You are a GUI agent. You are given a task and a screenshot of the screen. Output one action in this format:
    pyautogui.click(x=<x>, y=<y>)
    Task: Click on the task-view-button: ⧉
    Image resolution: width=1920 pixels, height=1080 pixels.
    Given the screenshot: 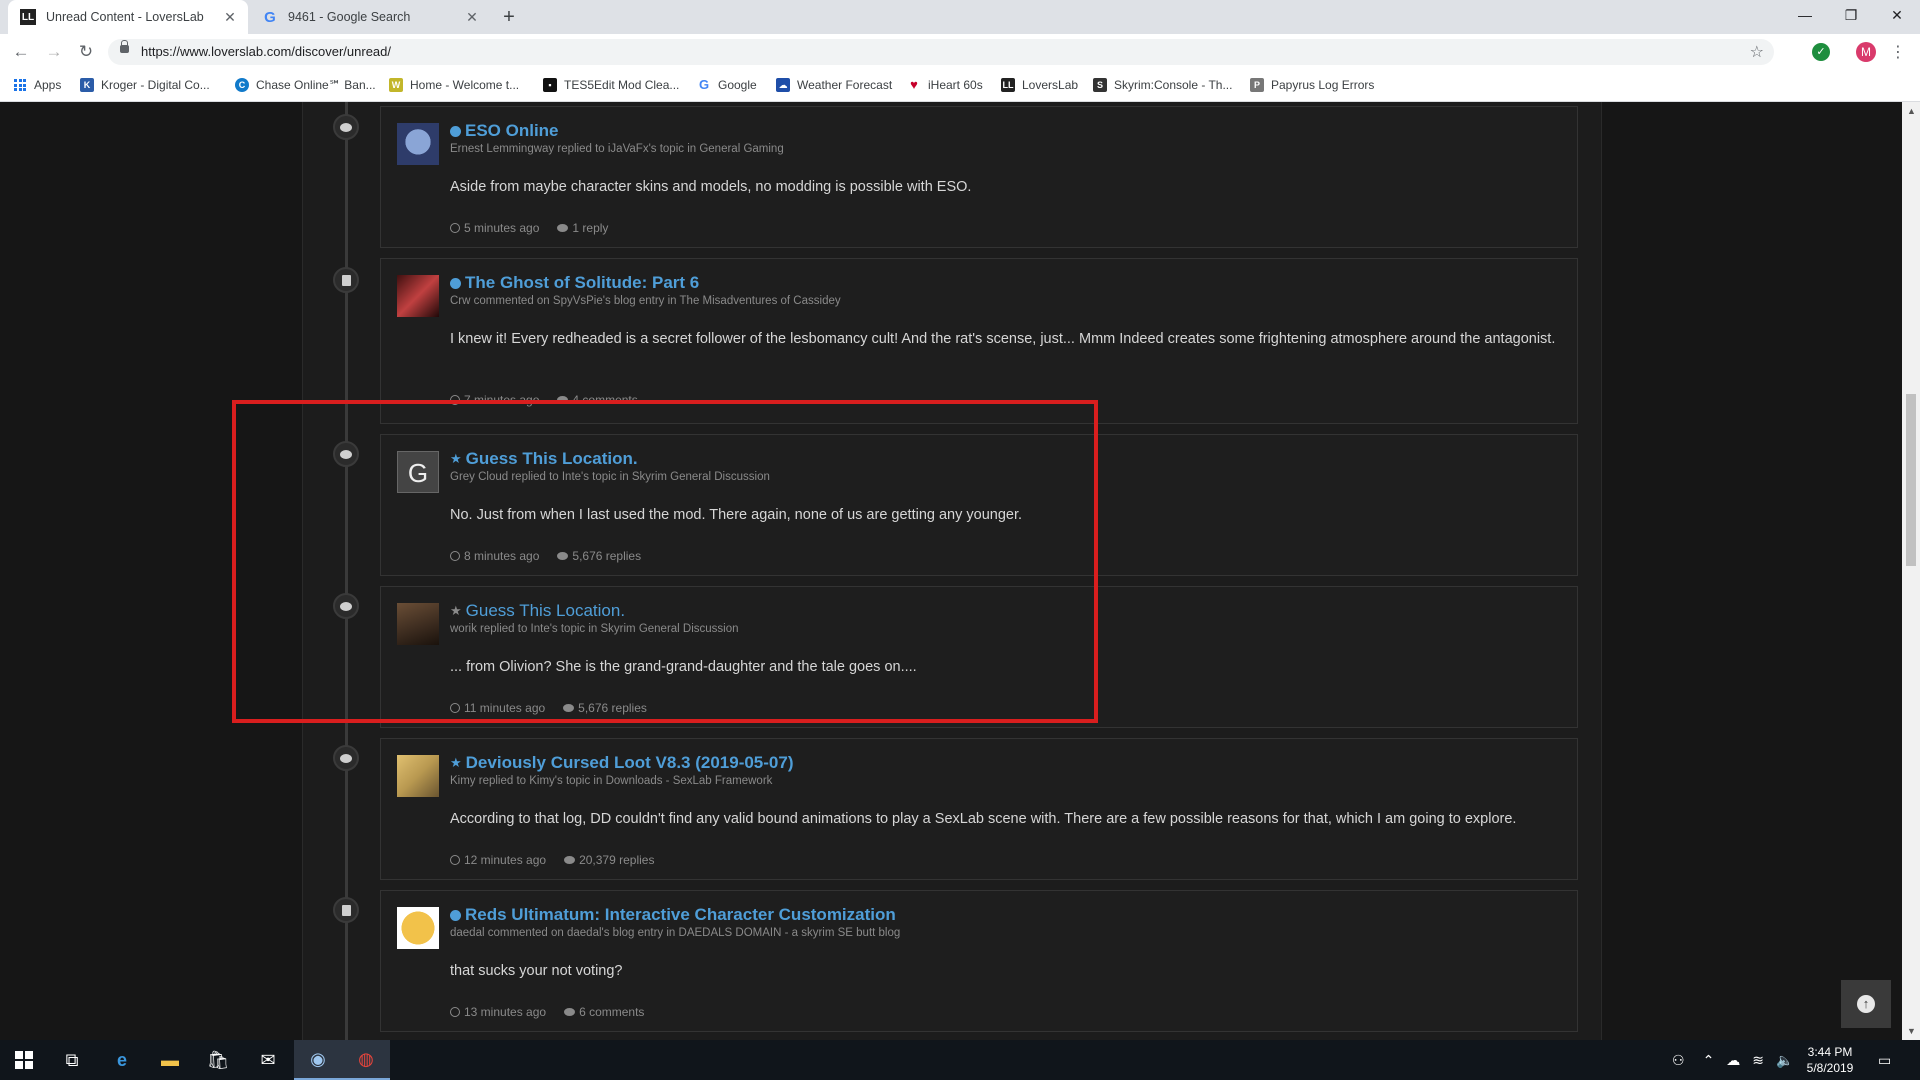 What is the action you would take?
    pyautogui.click(x=72, y=1060)
    